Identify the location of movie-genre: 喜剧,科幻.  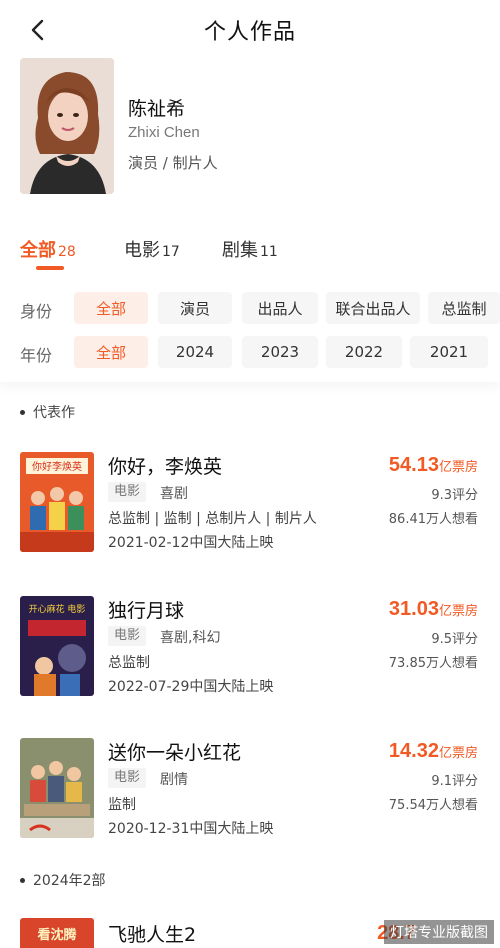
(190, 638).